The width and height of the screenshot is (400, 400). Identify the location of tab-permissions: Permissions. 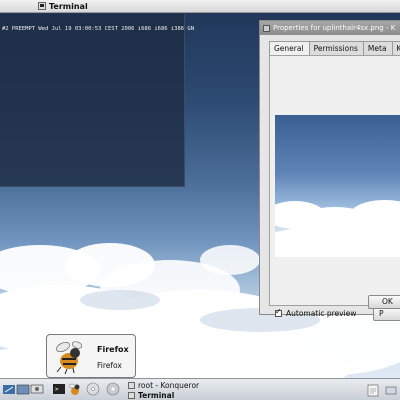
(336, 48).